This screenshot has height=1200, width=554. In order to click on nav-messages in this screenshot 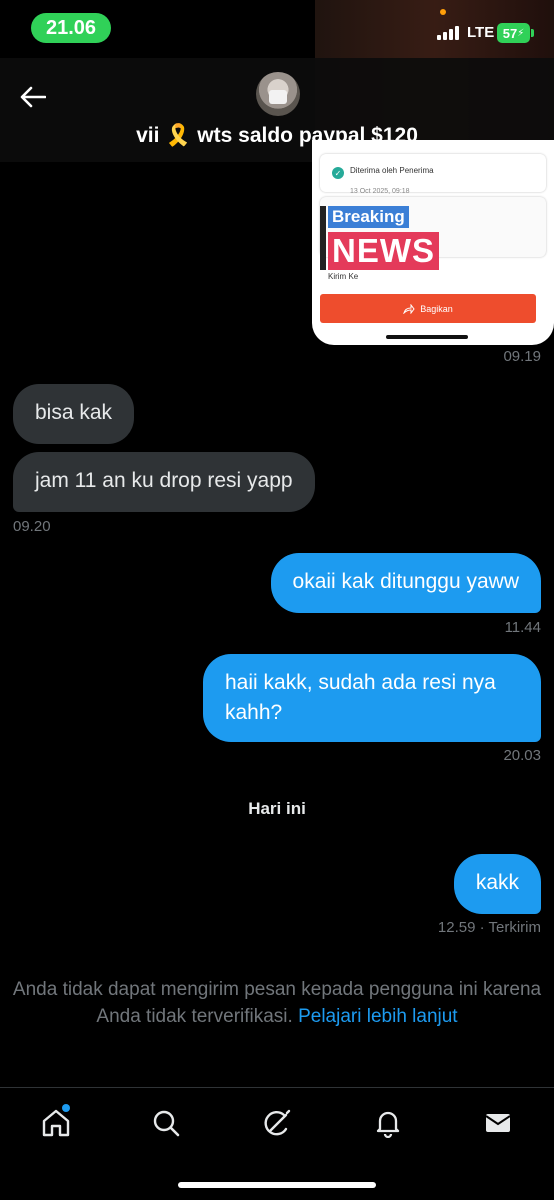, I will do `click(498, 1123)`.